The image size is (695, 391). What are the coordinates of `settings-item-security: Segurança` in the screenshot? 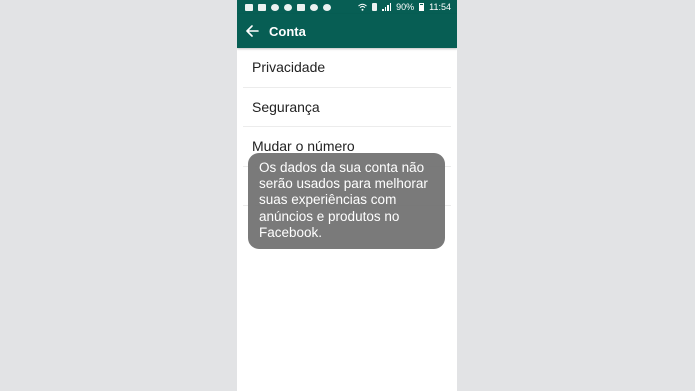 It's located at (347, 107).